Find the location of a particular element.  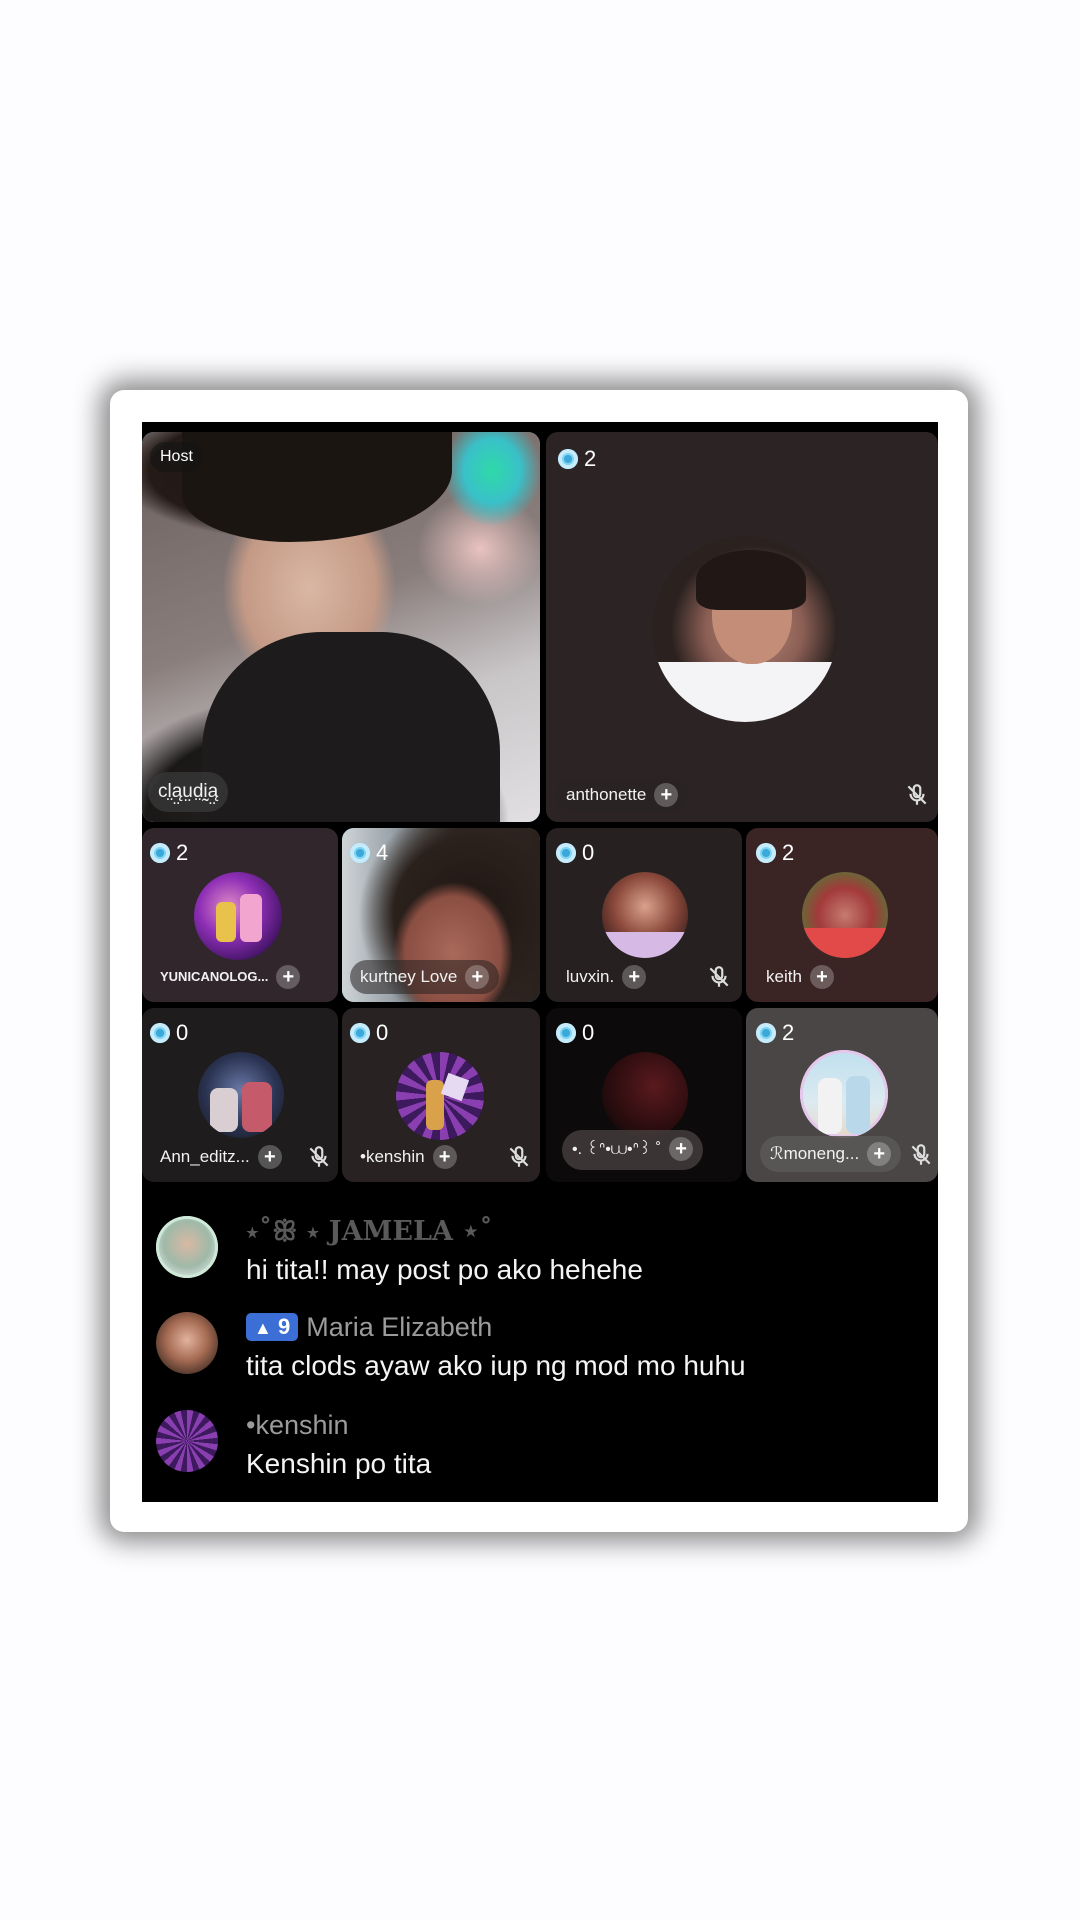

chat-text: tita clods ayaw ako iup ng mod mo huhu is located at coordinates (496, 1365).